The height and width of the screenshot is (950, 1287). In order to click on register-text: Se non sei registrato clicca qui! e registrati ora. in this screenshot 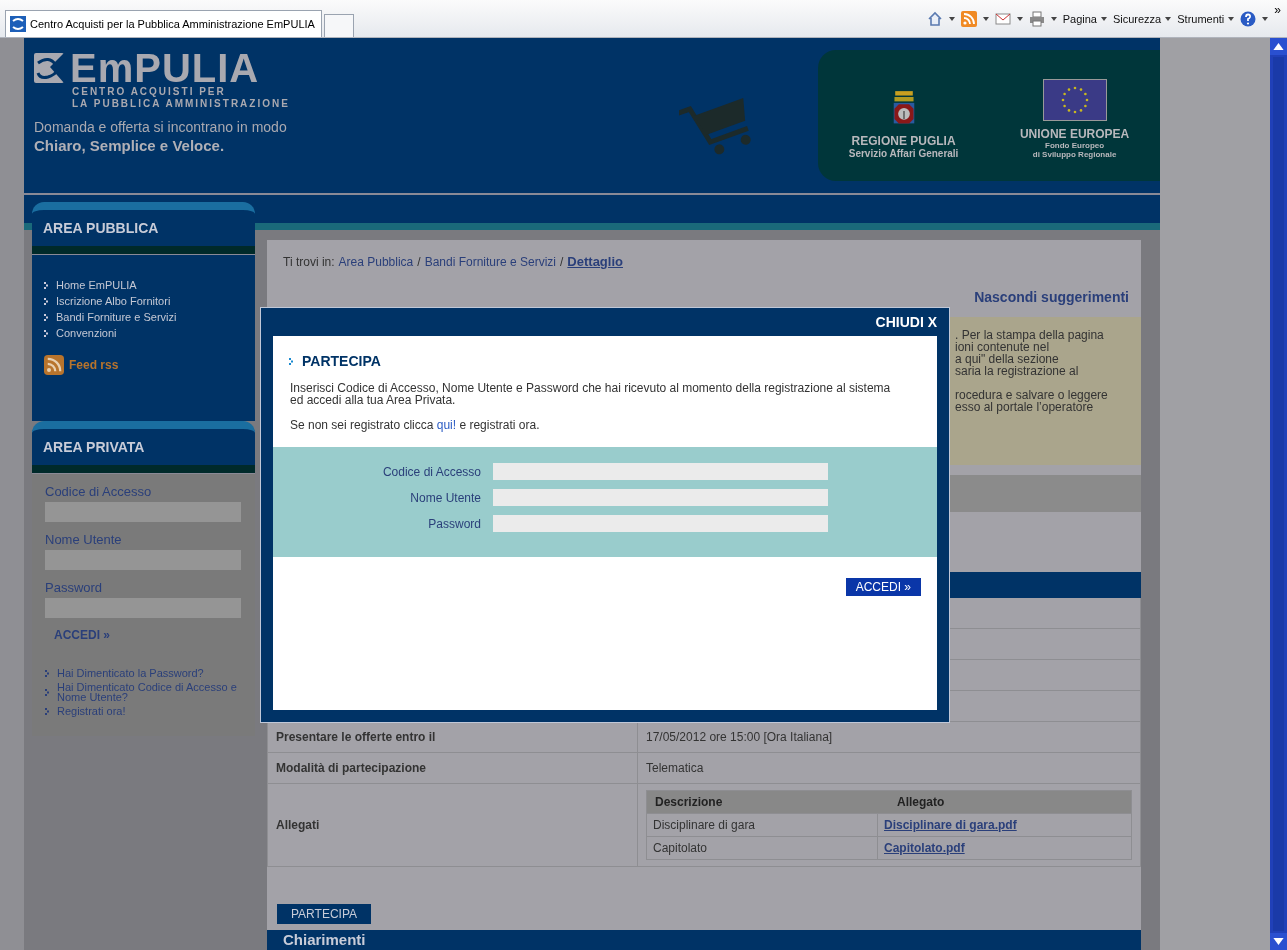, I will do `click(415, 425)`.